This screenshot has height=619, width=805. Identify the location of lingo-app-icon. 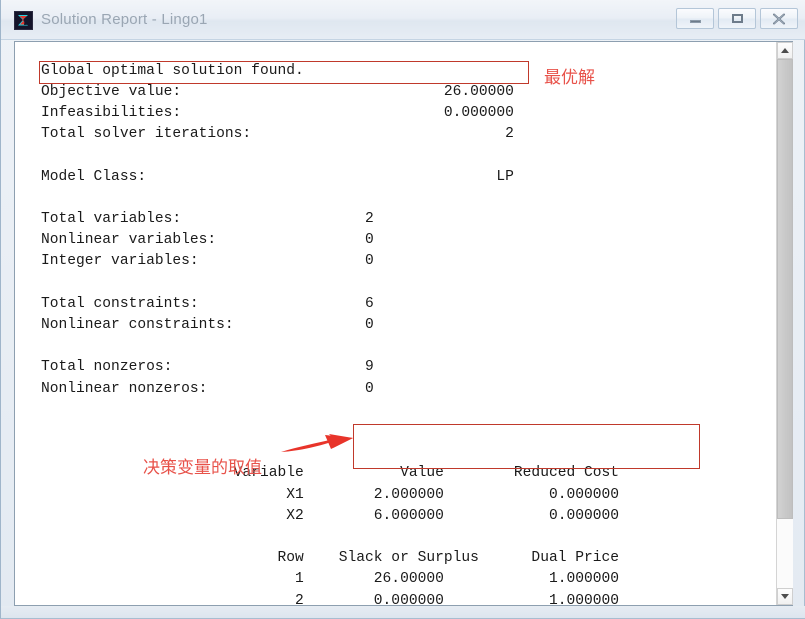
(23, 20).